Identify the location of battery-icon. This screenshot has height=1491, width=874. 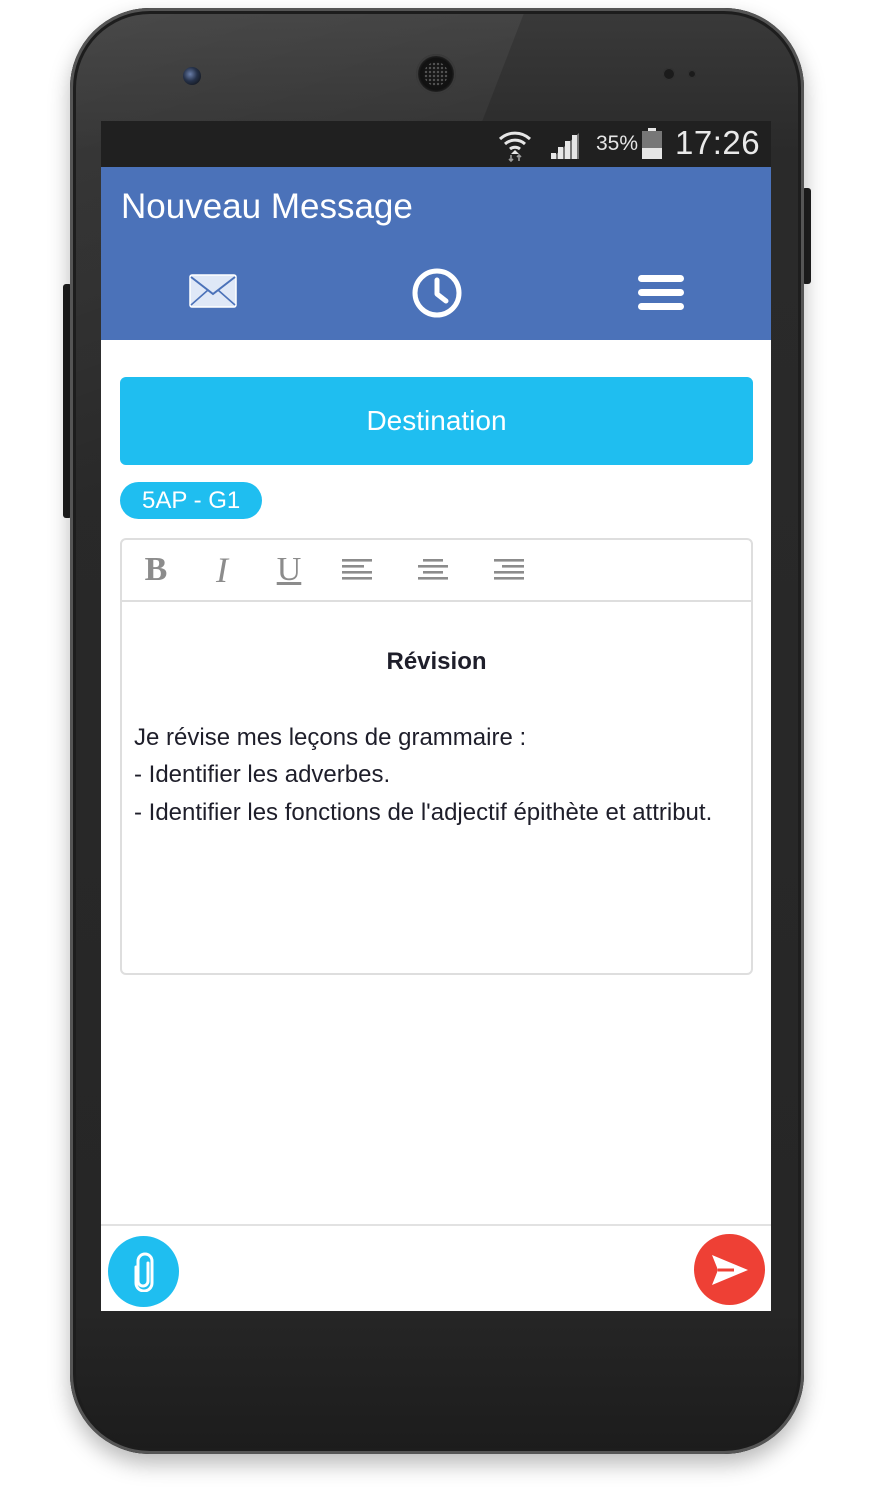
(652, 143).